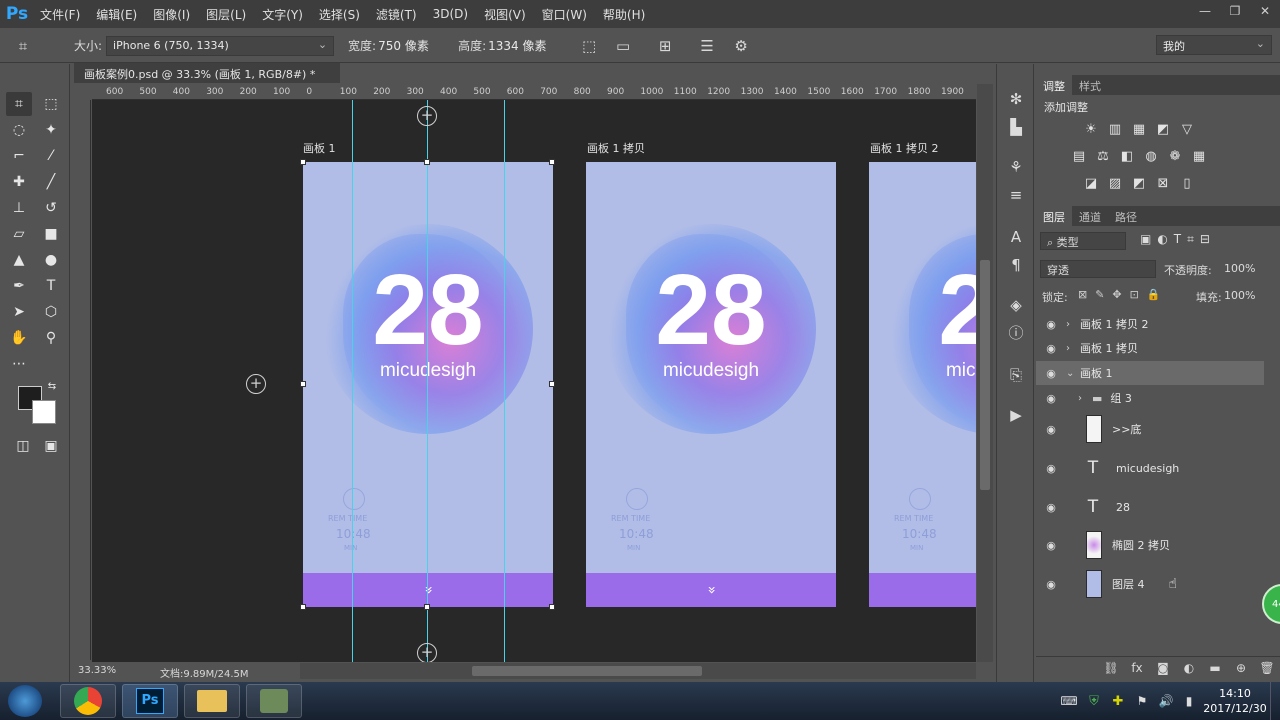  Describe the element at coordinates (1016, 333) in the screenshot. I see `info-icon: ⓘ` at that location.